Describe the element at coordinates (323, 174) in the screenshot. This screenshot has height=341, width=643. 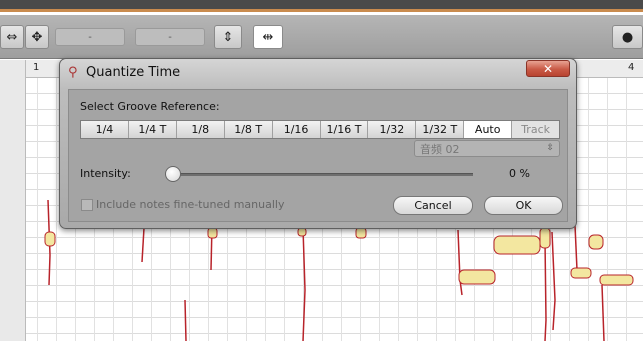
I see `intensity-slider-track` at that location.